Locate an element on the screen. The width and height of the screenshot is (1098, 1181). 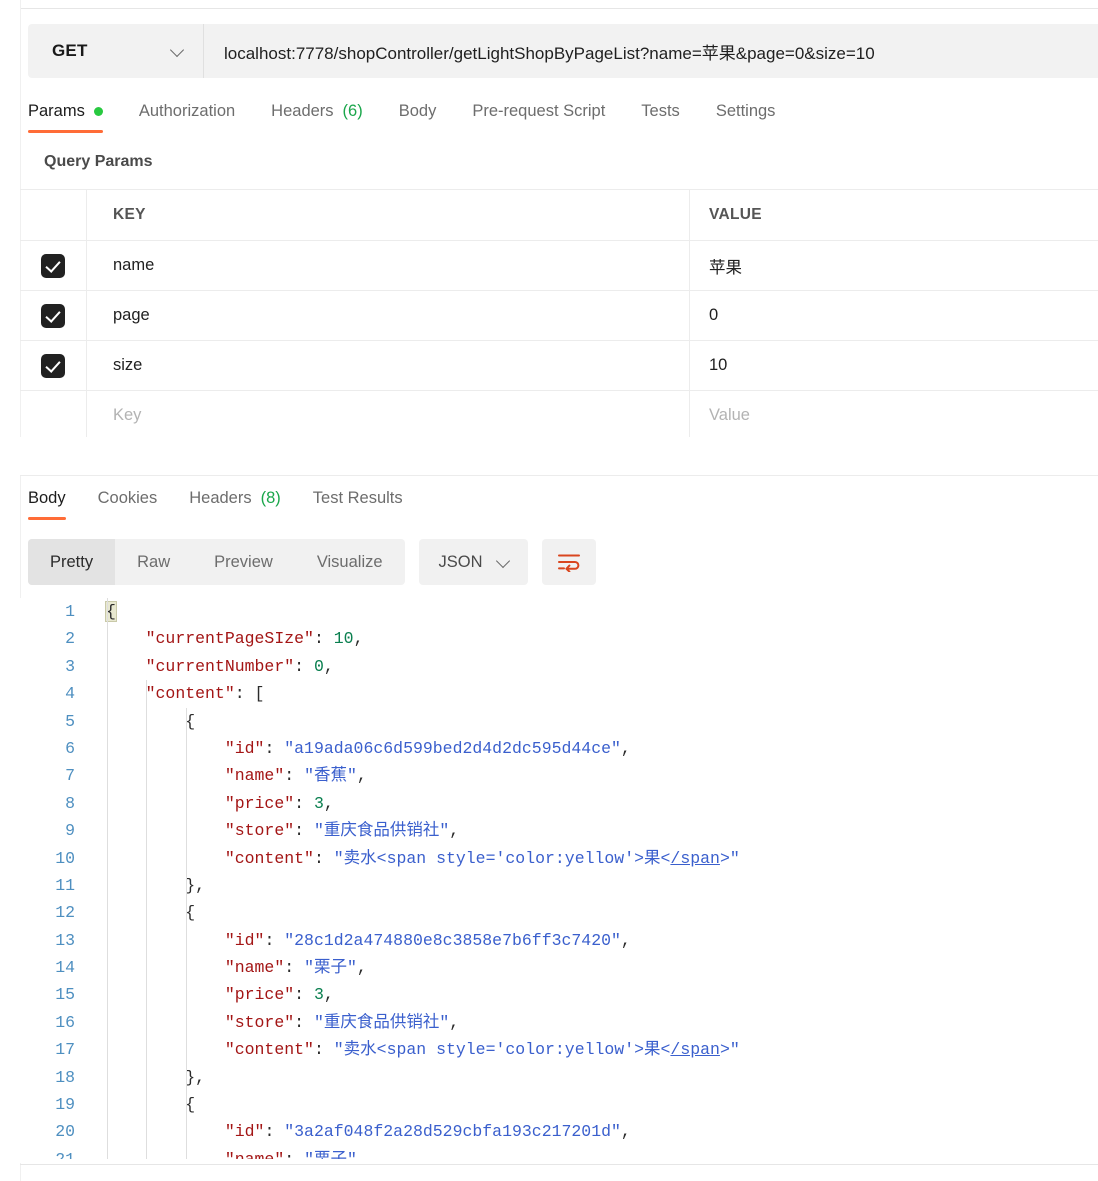
code-token: >" is located at coordinates (729, 1050).